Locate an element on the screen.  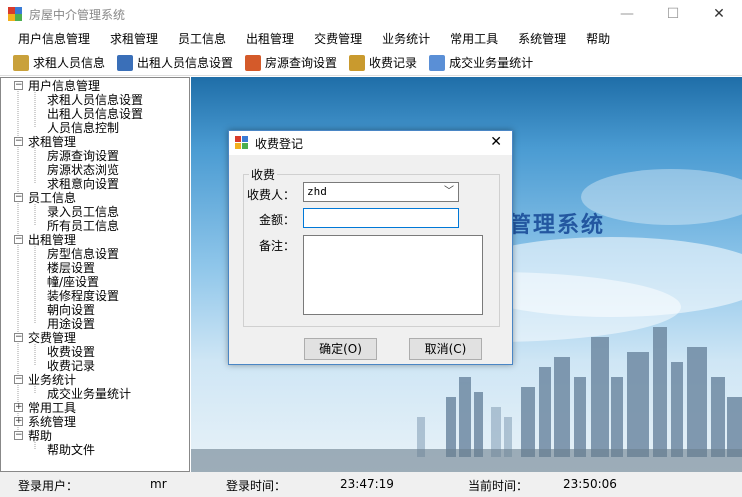
tree-leaf-node: 录入员工信息 is located at coordinates (83, 212).